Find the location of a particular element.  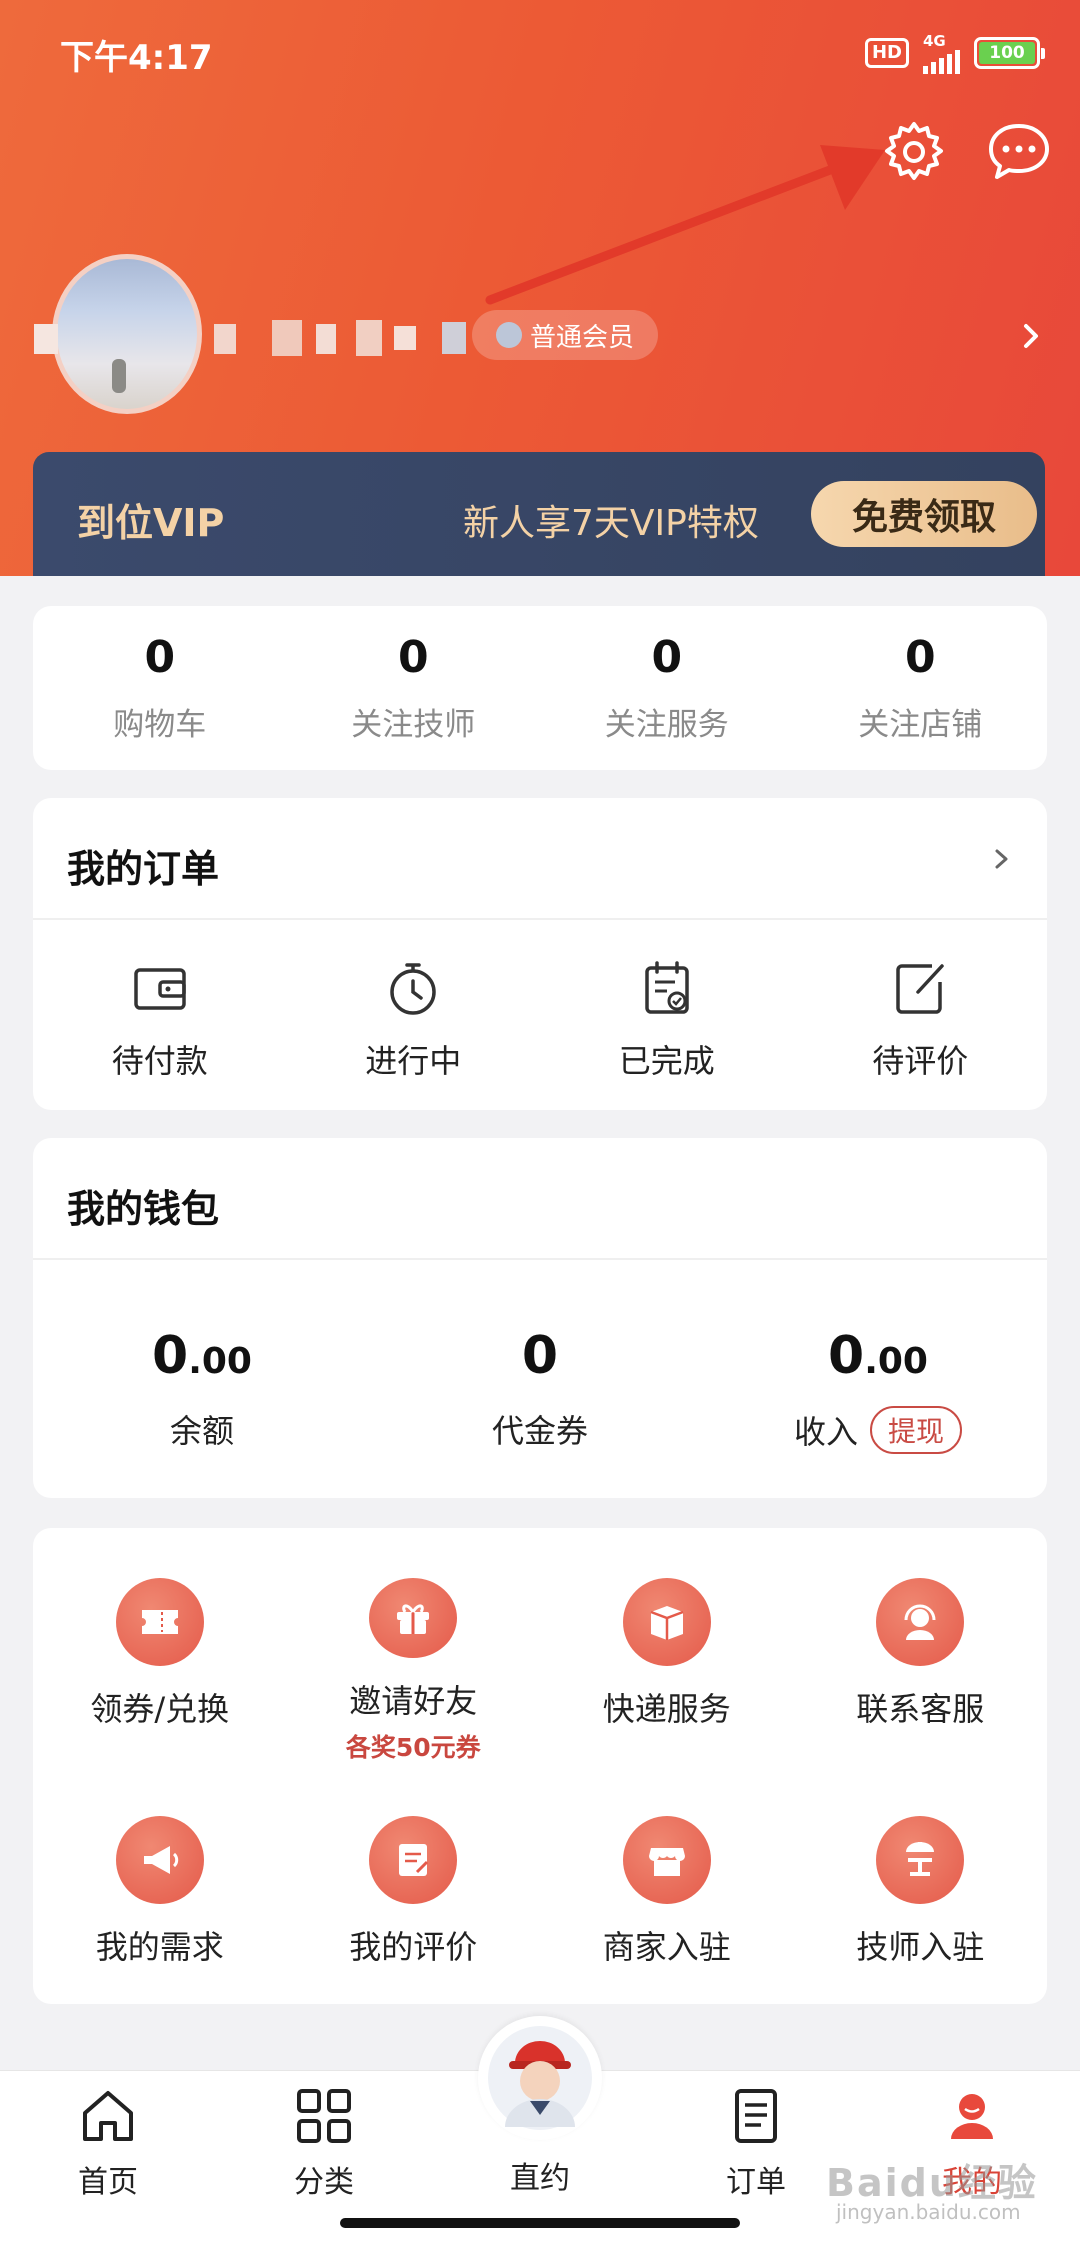

member-level-label: 普通会员 is located at coordinates (581, 337).